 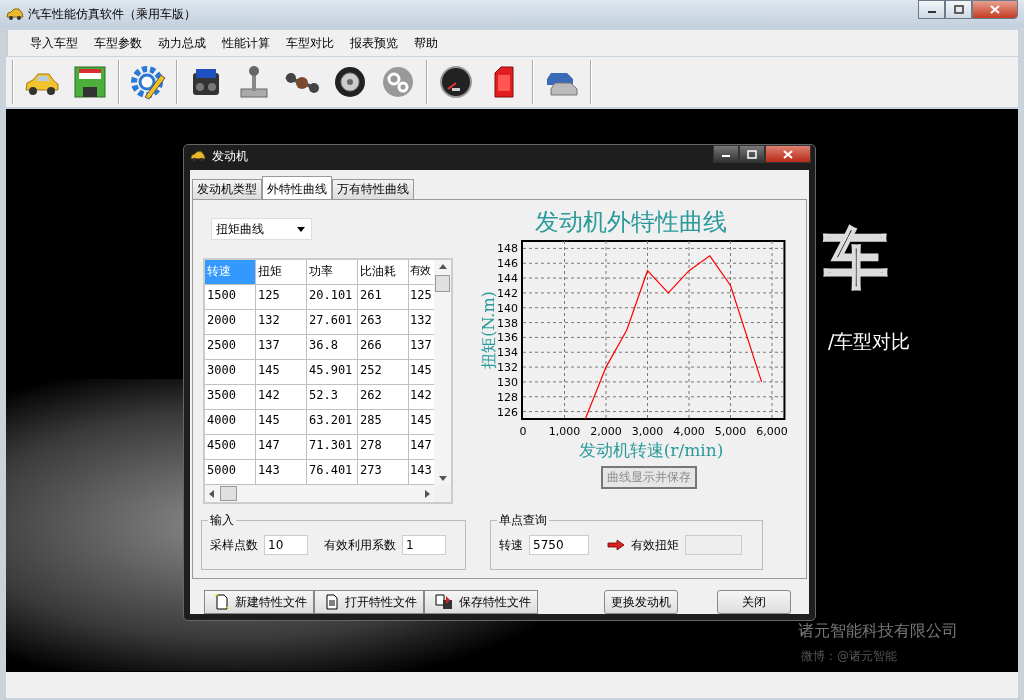 I want to click on close-button, so click(x=788, y=154).